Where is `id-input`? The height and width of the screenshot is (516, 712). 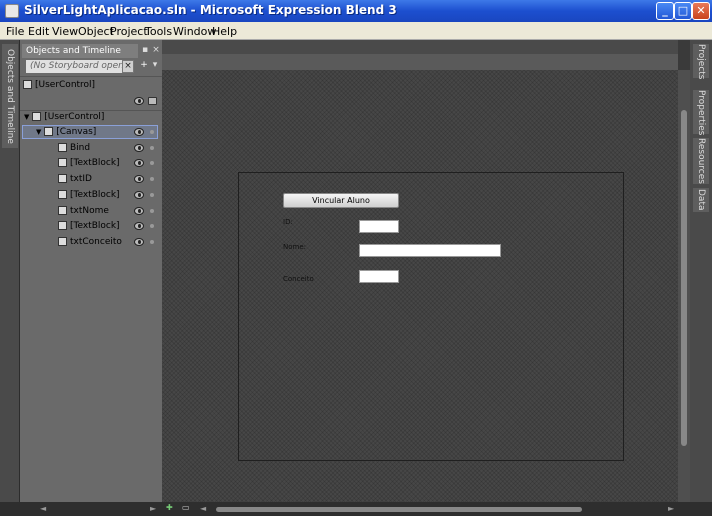
id-input is located at coordinates (379, 226).